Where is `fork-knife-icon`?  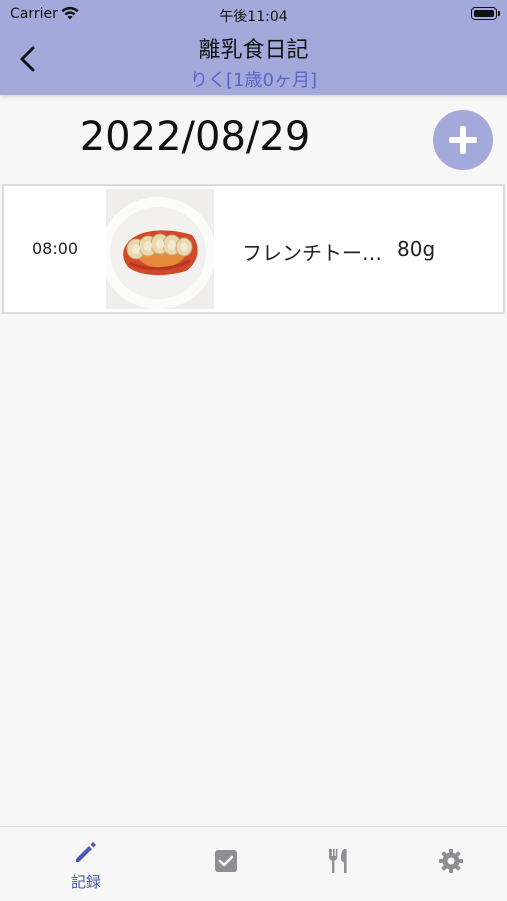
fork-knife-icon is located at coordinates (338, 861).